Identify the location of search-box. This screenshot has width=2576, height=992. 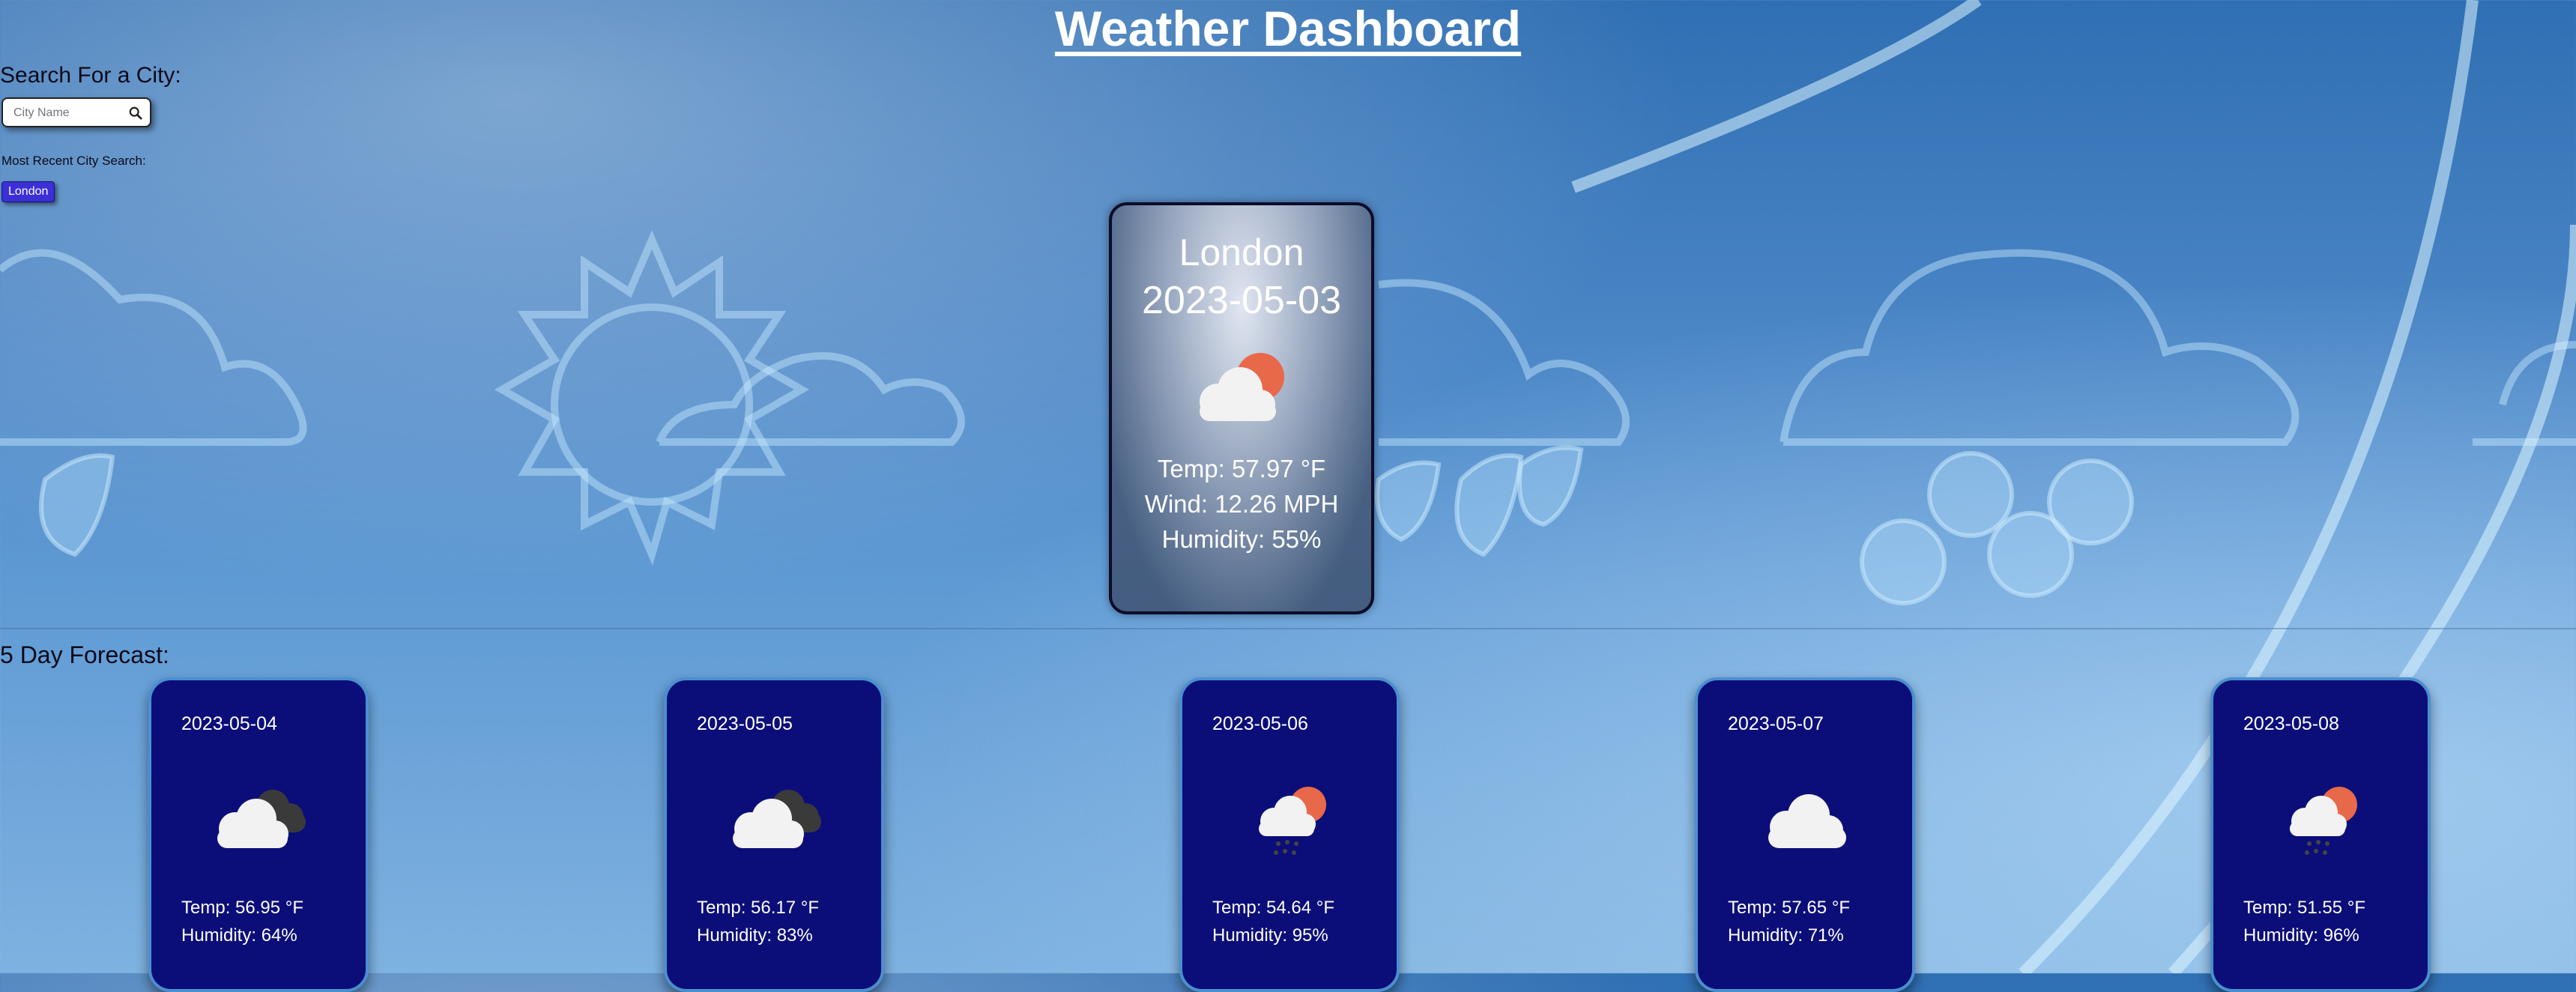
(76, 112).